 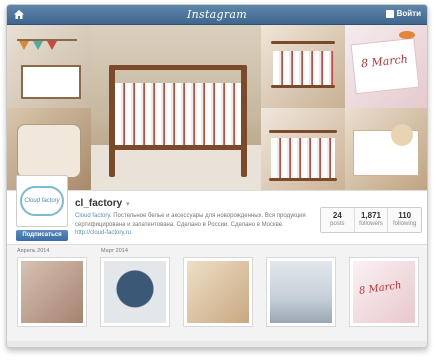 I want to click on feed-photo: 8 March, so click(x=384, y=292).